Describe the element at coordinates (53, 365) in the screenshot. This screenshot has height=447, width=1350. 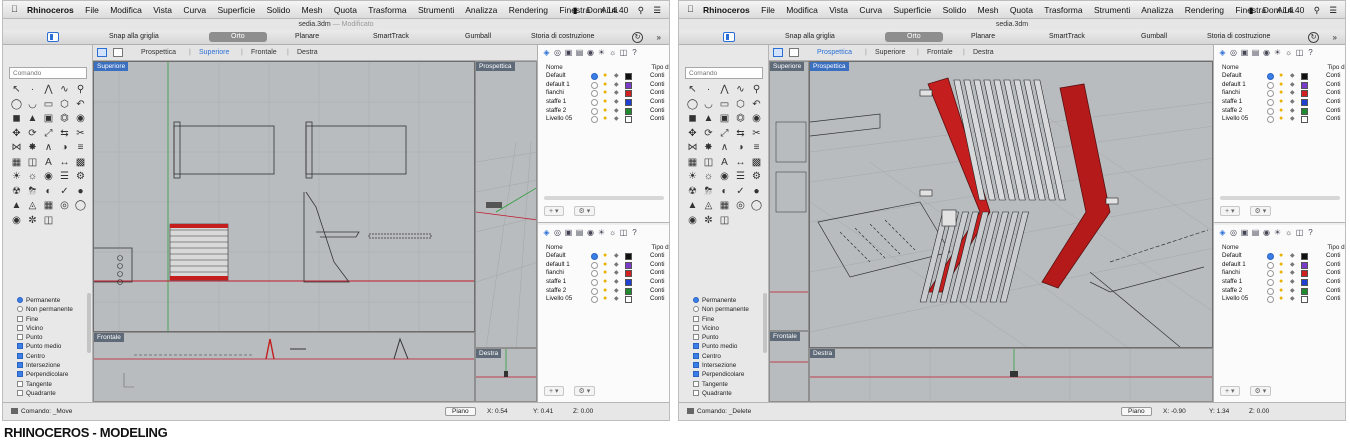
I see `snap-intersezione: Intersezione` at that location.